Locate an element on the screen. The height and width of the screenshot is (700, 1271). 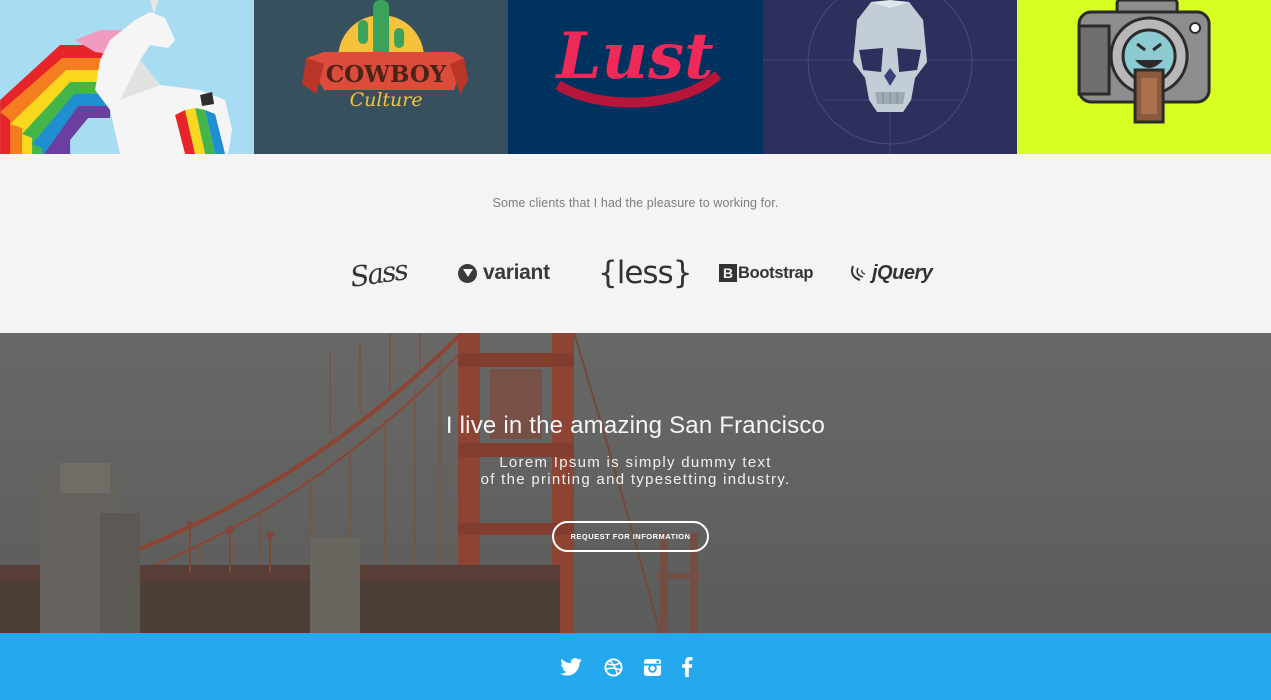
hero-subtitle-line-1: Lorem Ipsum is simply dummy text is located at coordinates (635, 462).